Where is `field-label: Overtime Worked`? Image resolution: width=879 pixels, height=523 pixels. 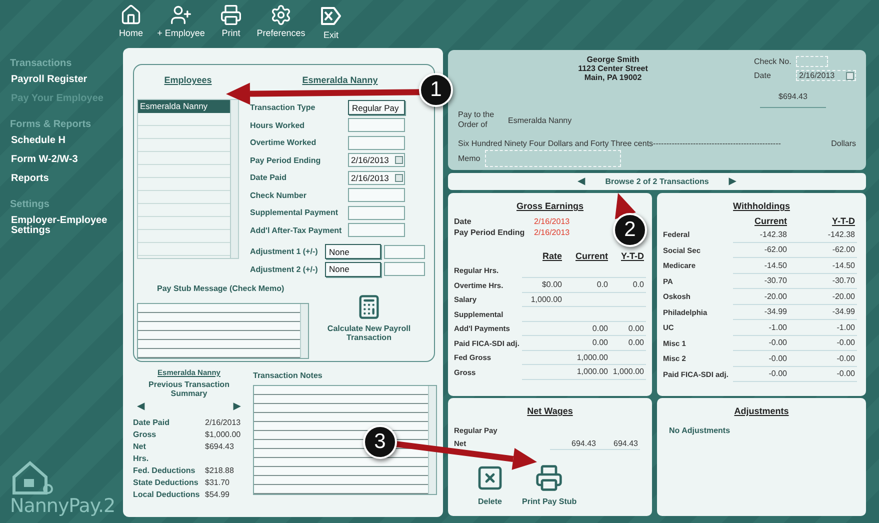 field-label: Overtime Worked is located at coordinates (284, 143).